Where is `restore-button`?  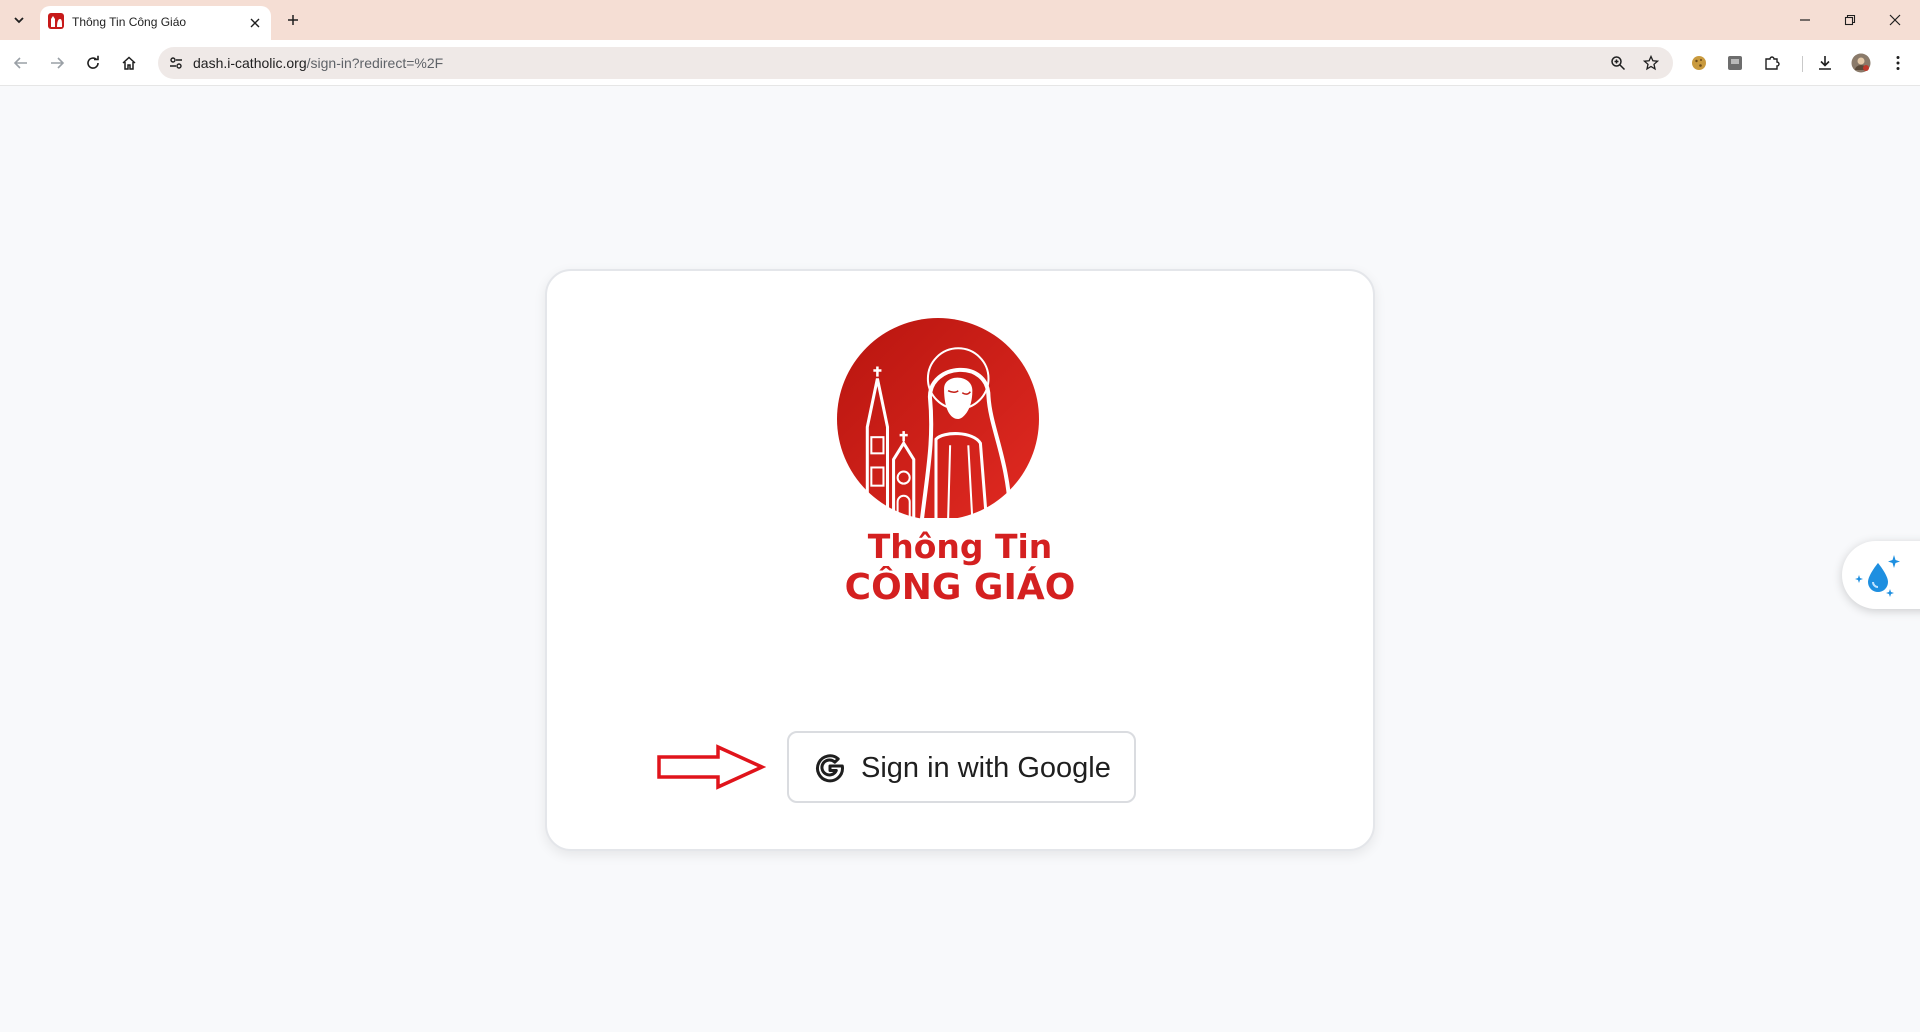
restore-button is located at coordinates (1850, 20).